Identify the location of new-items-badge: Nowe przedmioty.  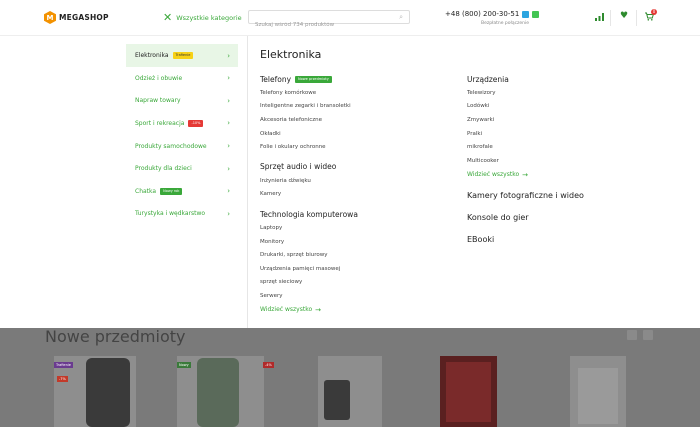
(313, 79).